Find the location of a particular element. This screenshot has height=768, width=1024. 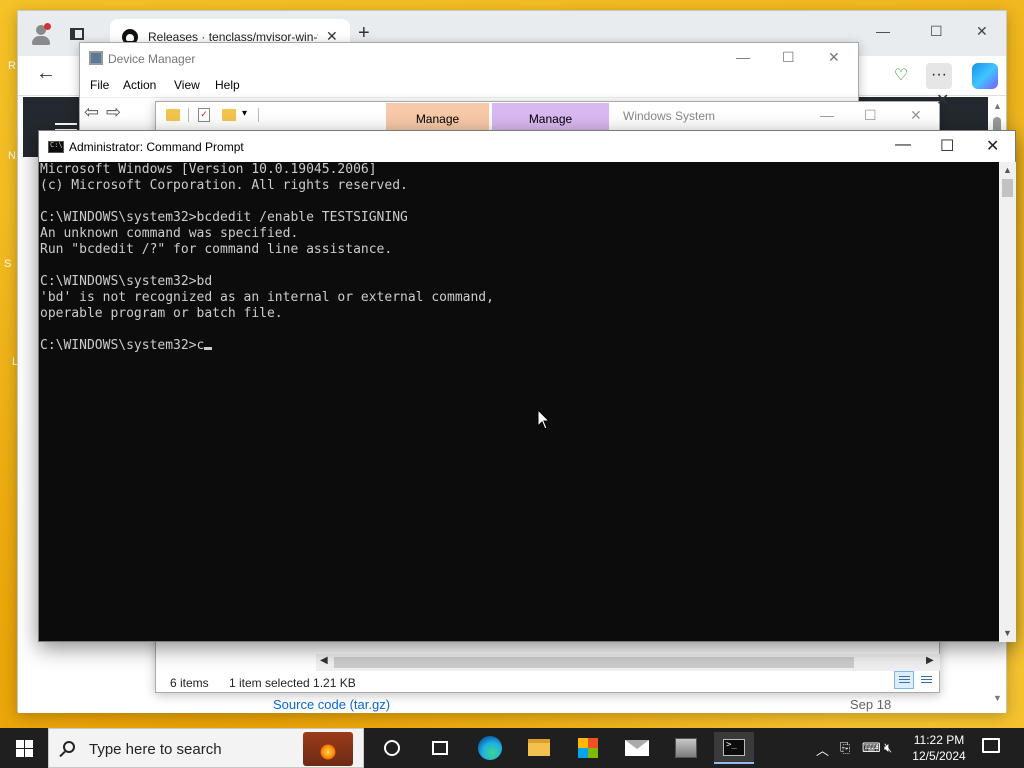

console-input-line: C:\WINDOWS\system32>c is located at coordinates (519, 346).